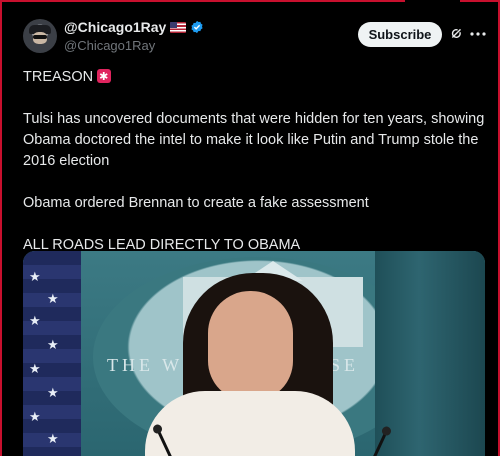 This screenshot has height=456, width=500. I want to click on subscribe-button: Subscribe, so click(400, 34).